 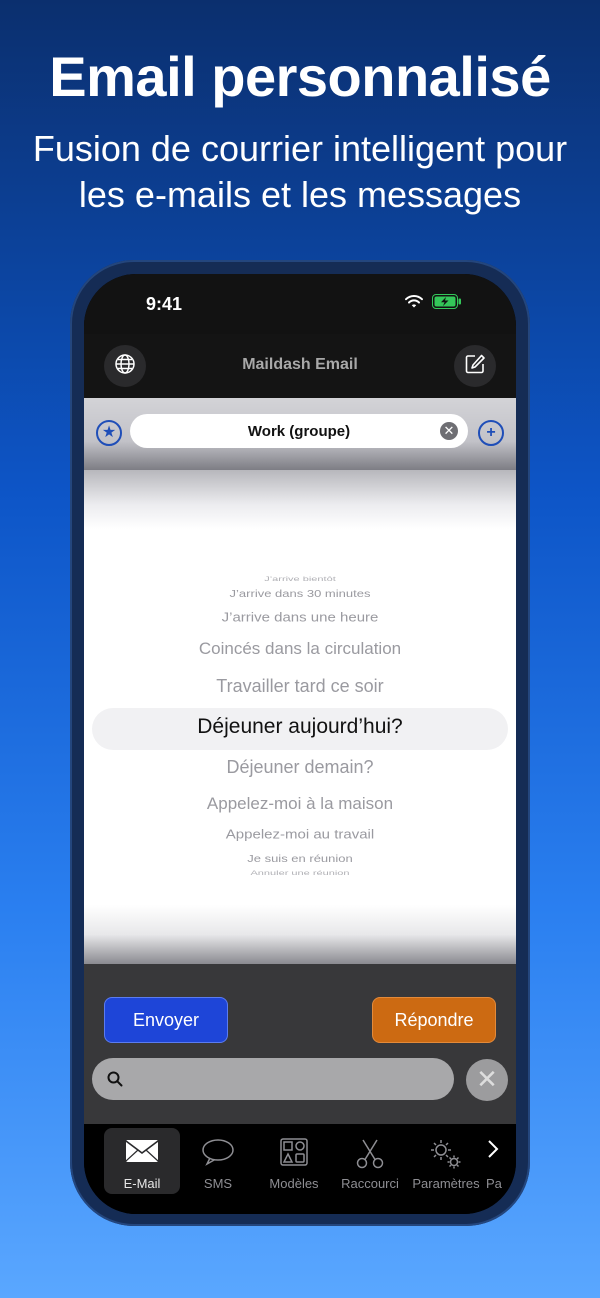 I want to click on tab-label: SMS, so click(x=218, y=1183).